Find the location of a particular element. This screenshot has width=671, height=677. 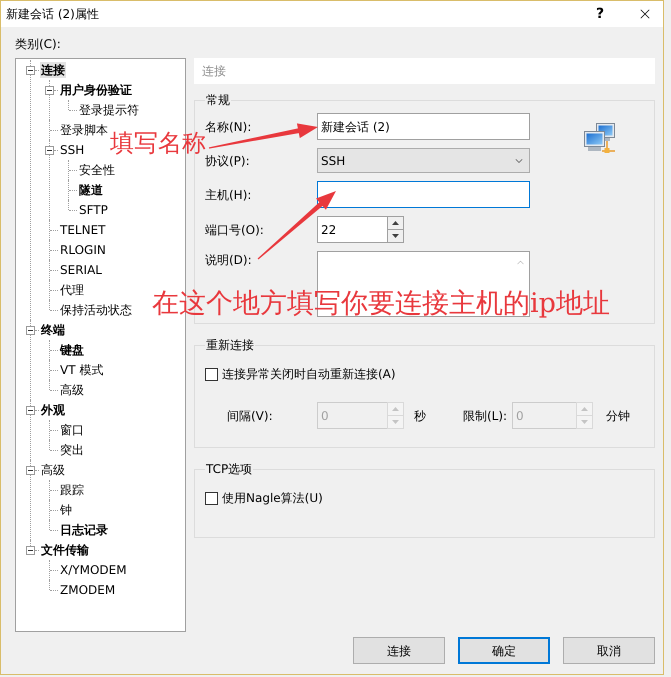

tree-item: VT 模式 is located at coordinates (81, 370).